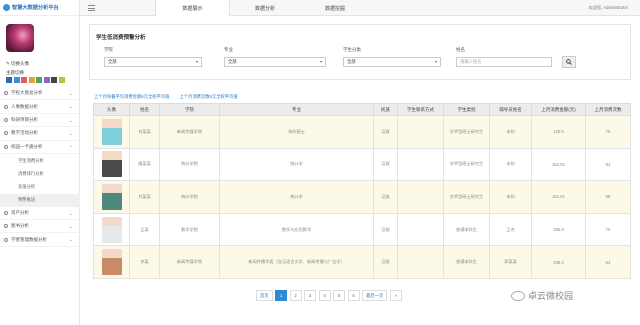 The height and width of the screenshot is (325, 640). Describe the element at coordinates (608, 8) in the screenshot. I see `user-info: 欢迎您, Administrator` at that location.